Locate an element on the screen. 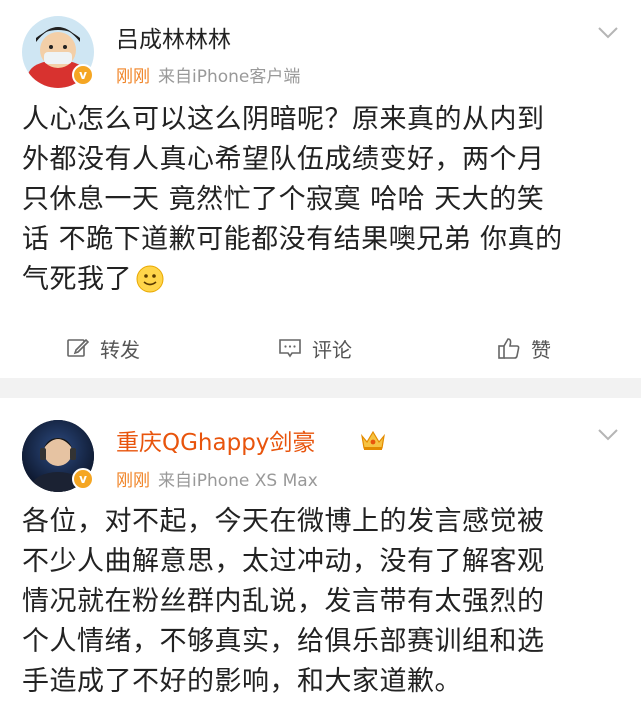 The width and height of the screenshot is (641, 713). content-line: 手造成了不好的影响，和大家道歉。 is located at coordinates (242, 681).